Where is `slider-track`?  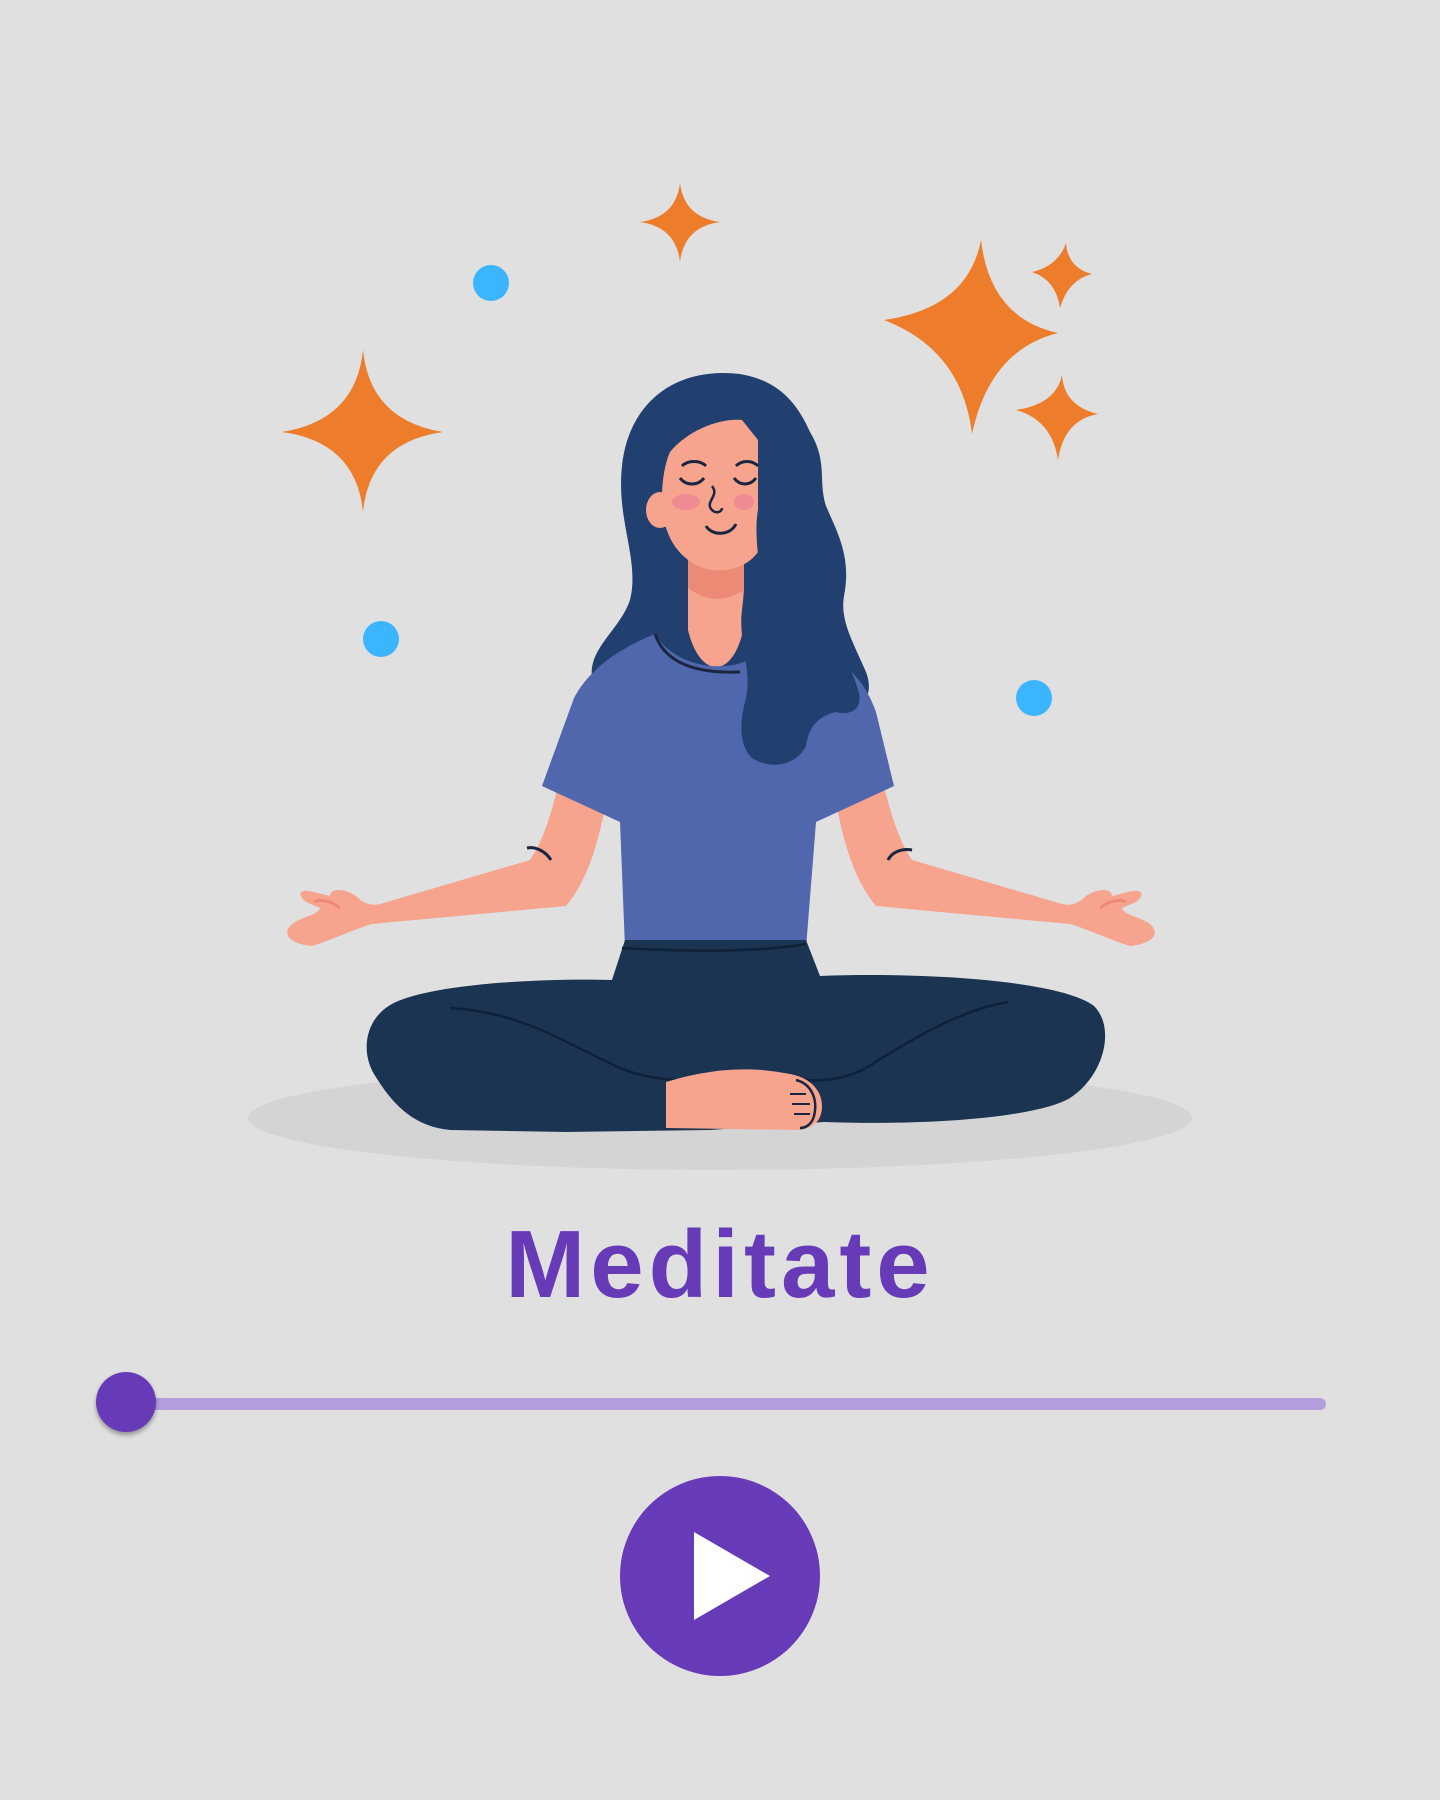 slider-track is located at coordinates (727, 1404).